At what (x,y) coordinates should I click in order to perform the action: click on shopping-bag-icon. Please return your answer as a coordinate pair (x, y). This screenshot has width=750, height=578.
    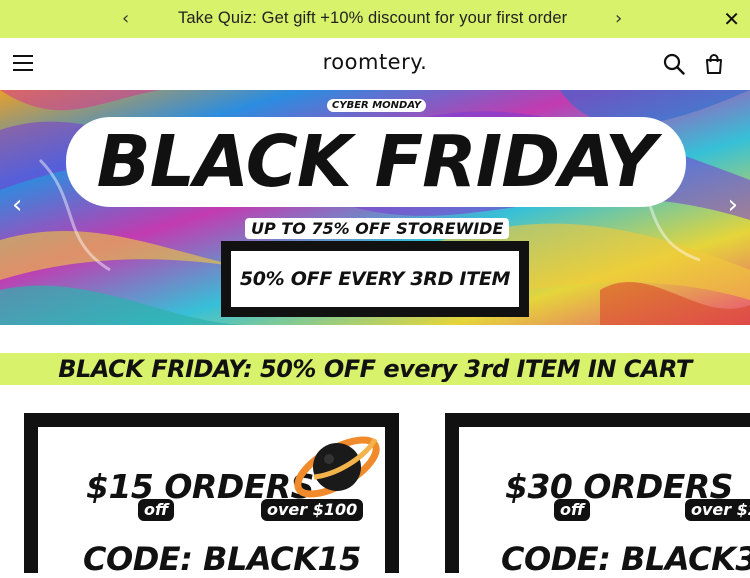
    Looking at the image, I should click on (714, 64).